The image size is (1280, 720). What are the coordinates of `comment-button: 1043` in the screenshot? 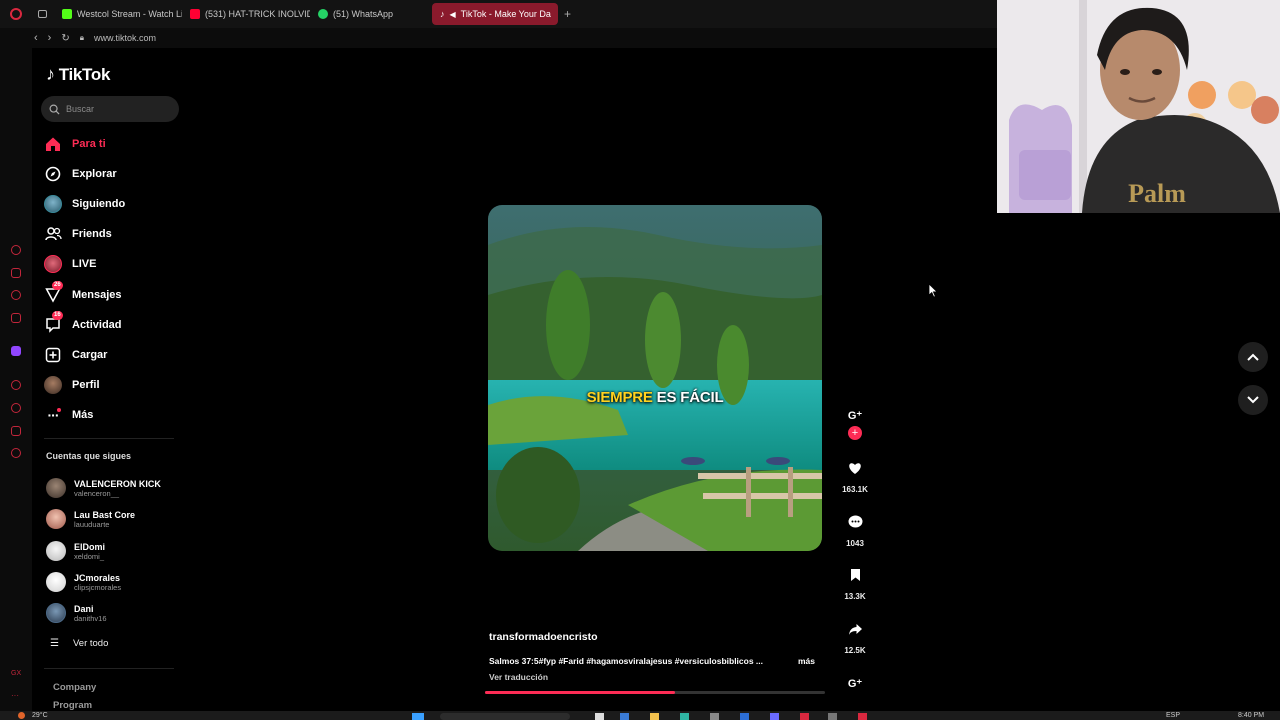 It's located at (855, 528).